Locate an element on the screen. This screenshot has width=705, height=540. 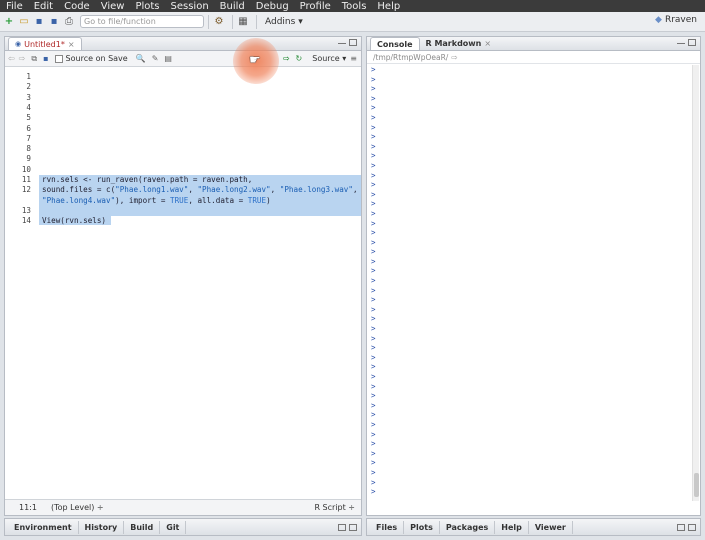
menu-file: File is located at coordinates (14, 6).